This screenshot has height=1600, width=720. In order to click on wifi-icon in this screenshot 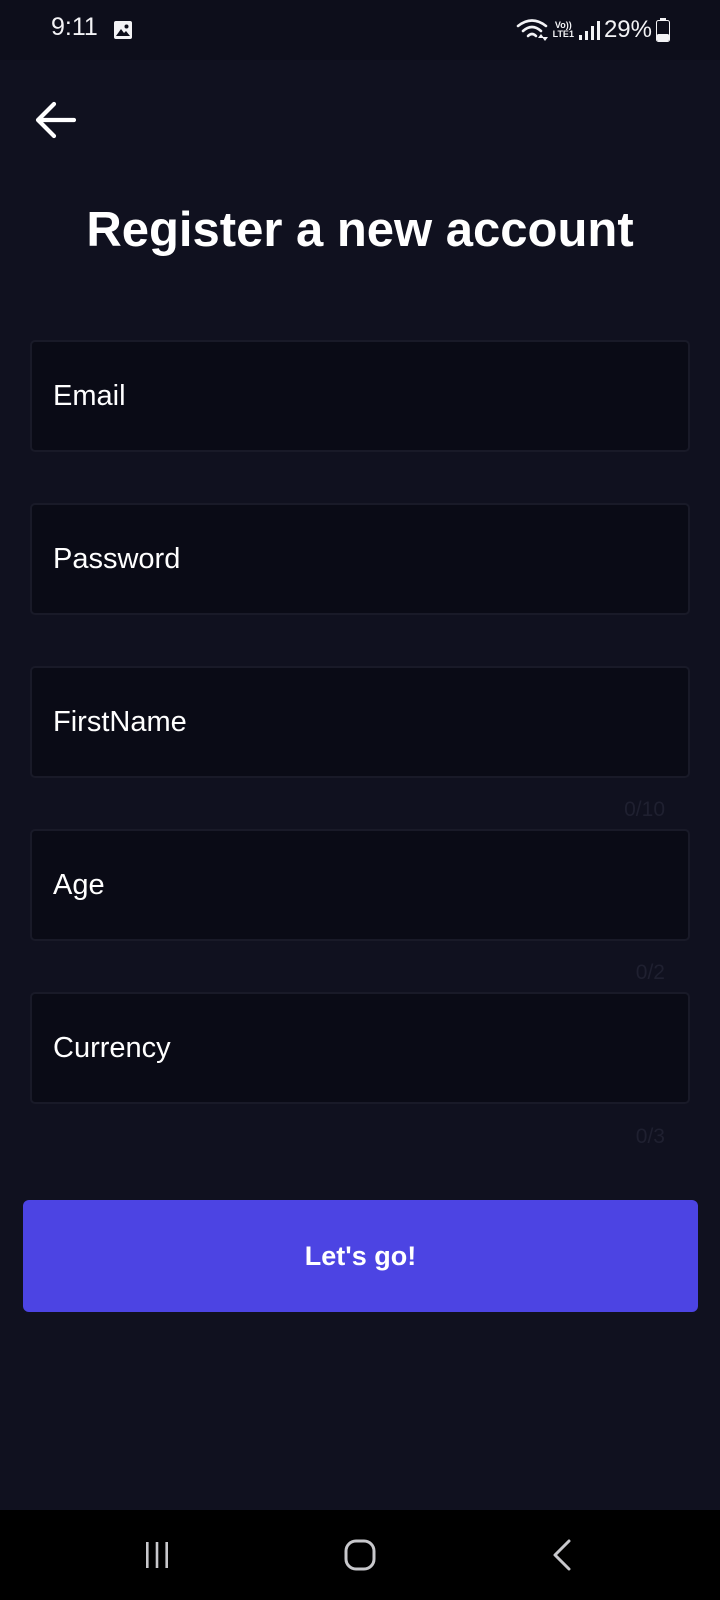, I will do `click(532, 30)`.